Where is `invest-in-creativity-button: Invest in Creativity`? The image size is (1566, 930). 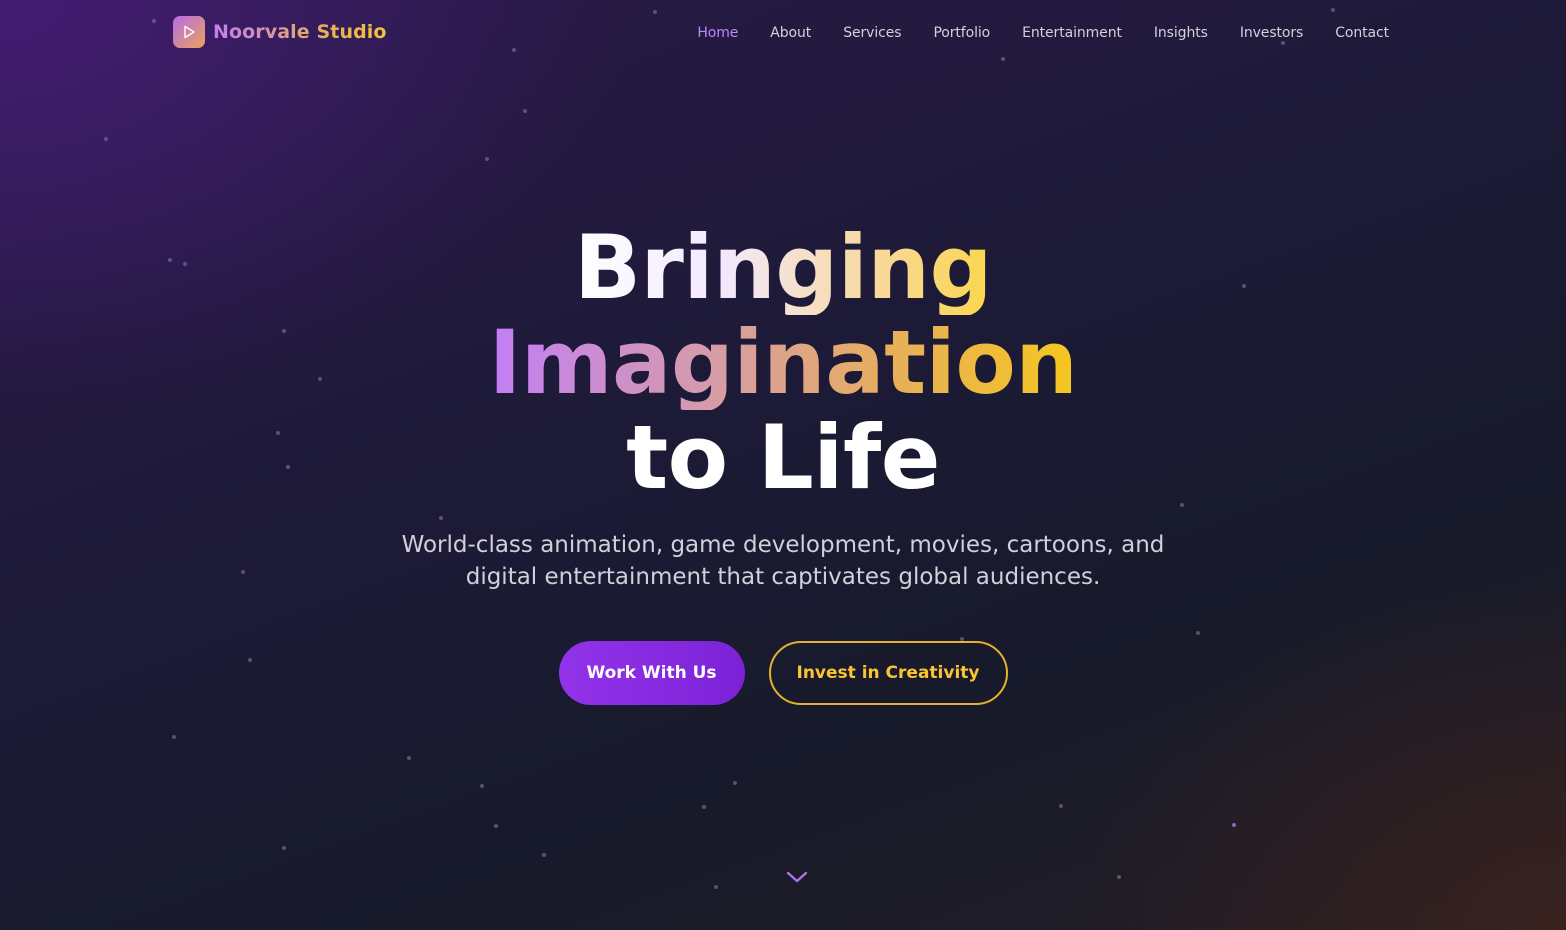
invest-in-creativity-button: Invest in Creativity is located at coordinates (888, 673).